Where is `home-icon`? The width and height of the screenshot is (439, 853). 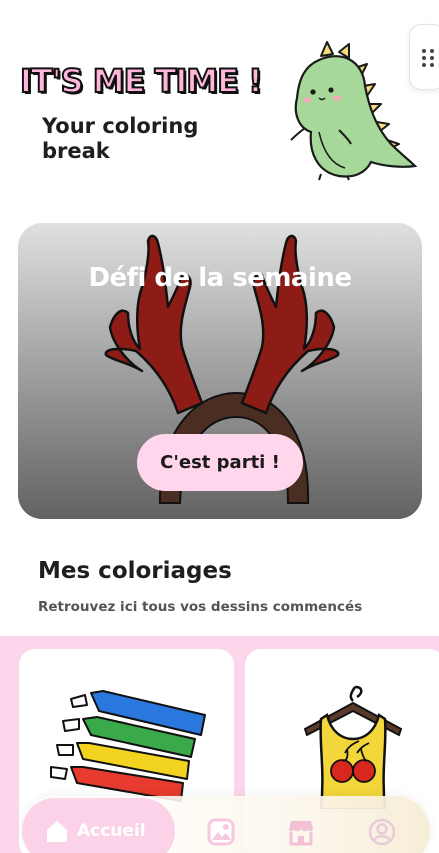 home-icon is located at coordinates (57, 831).